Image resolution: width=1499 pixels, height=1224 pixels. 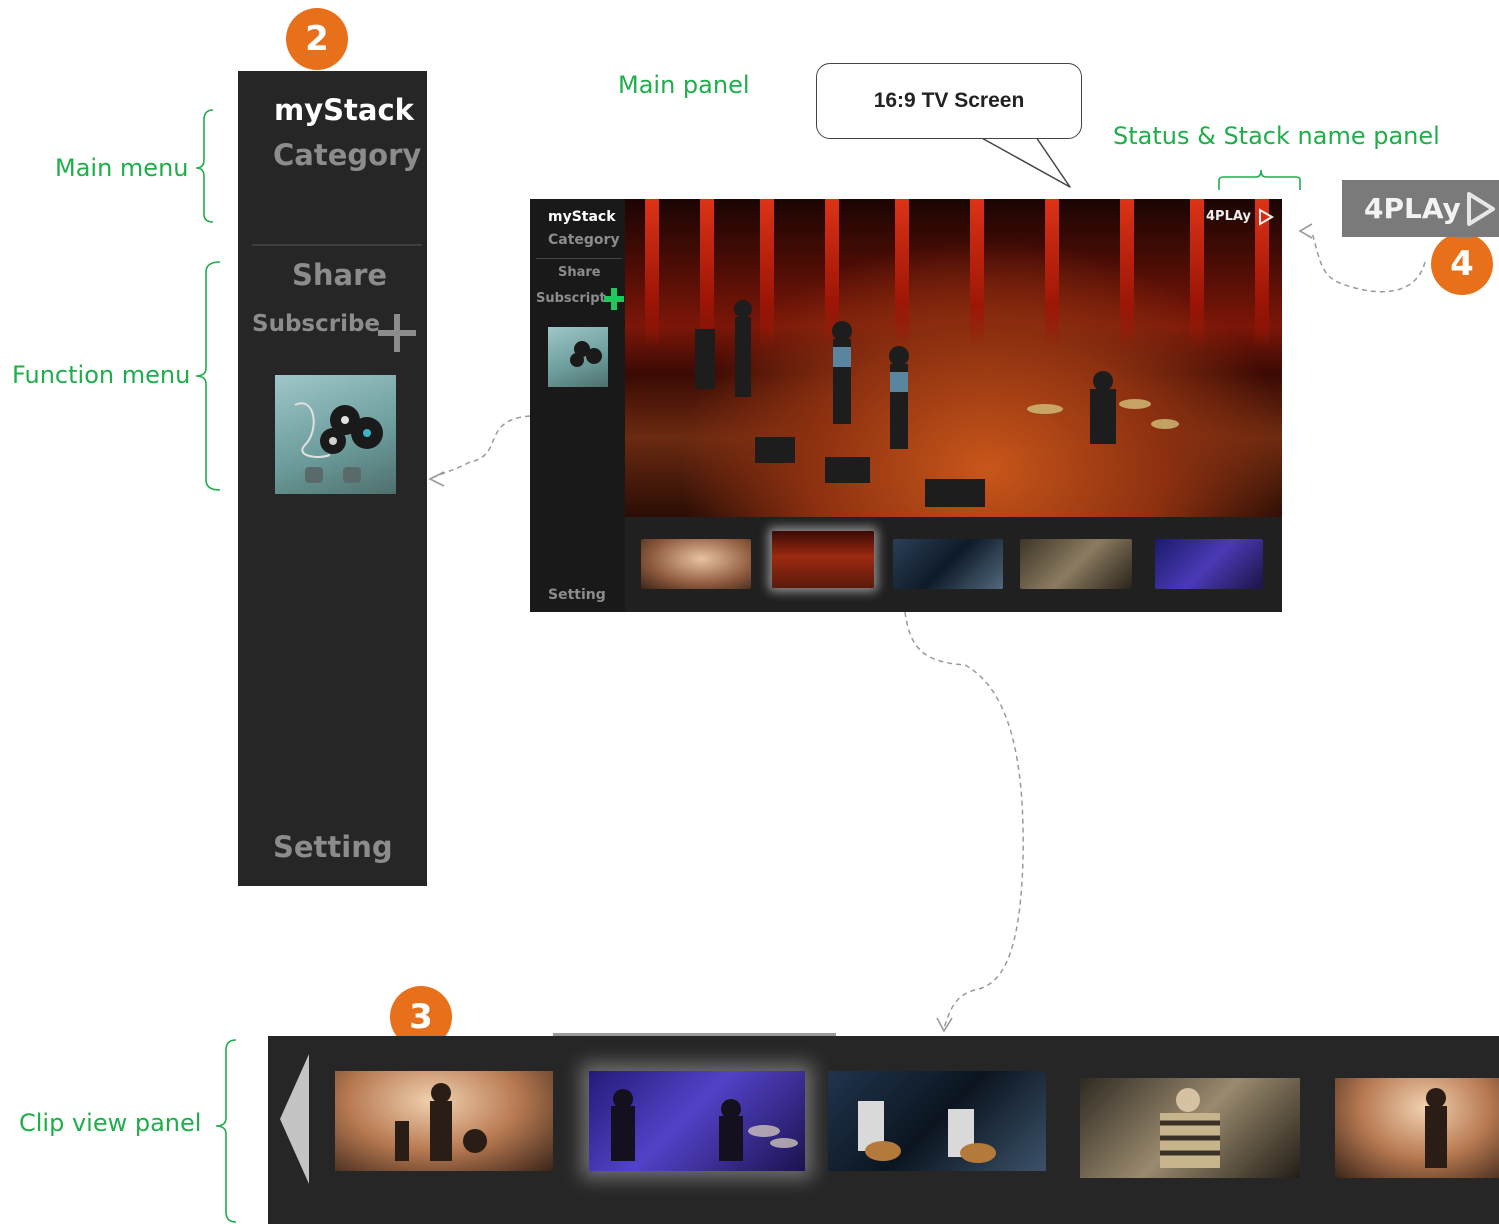 I want to click on clip-view-panel, so click(x=883, y=1130).